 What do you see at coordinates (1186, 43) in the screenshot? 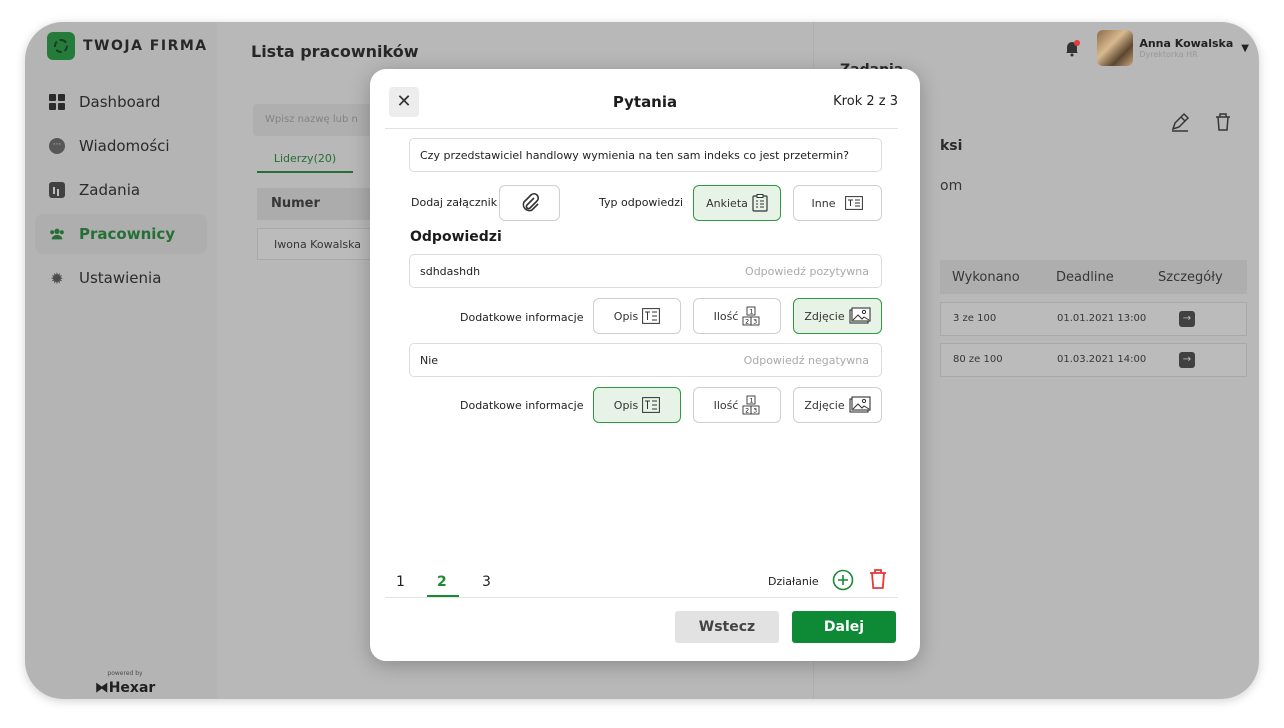
I see `user-name: Anna Kowalska` at bounding box center [1186, 43].